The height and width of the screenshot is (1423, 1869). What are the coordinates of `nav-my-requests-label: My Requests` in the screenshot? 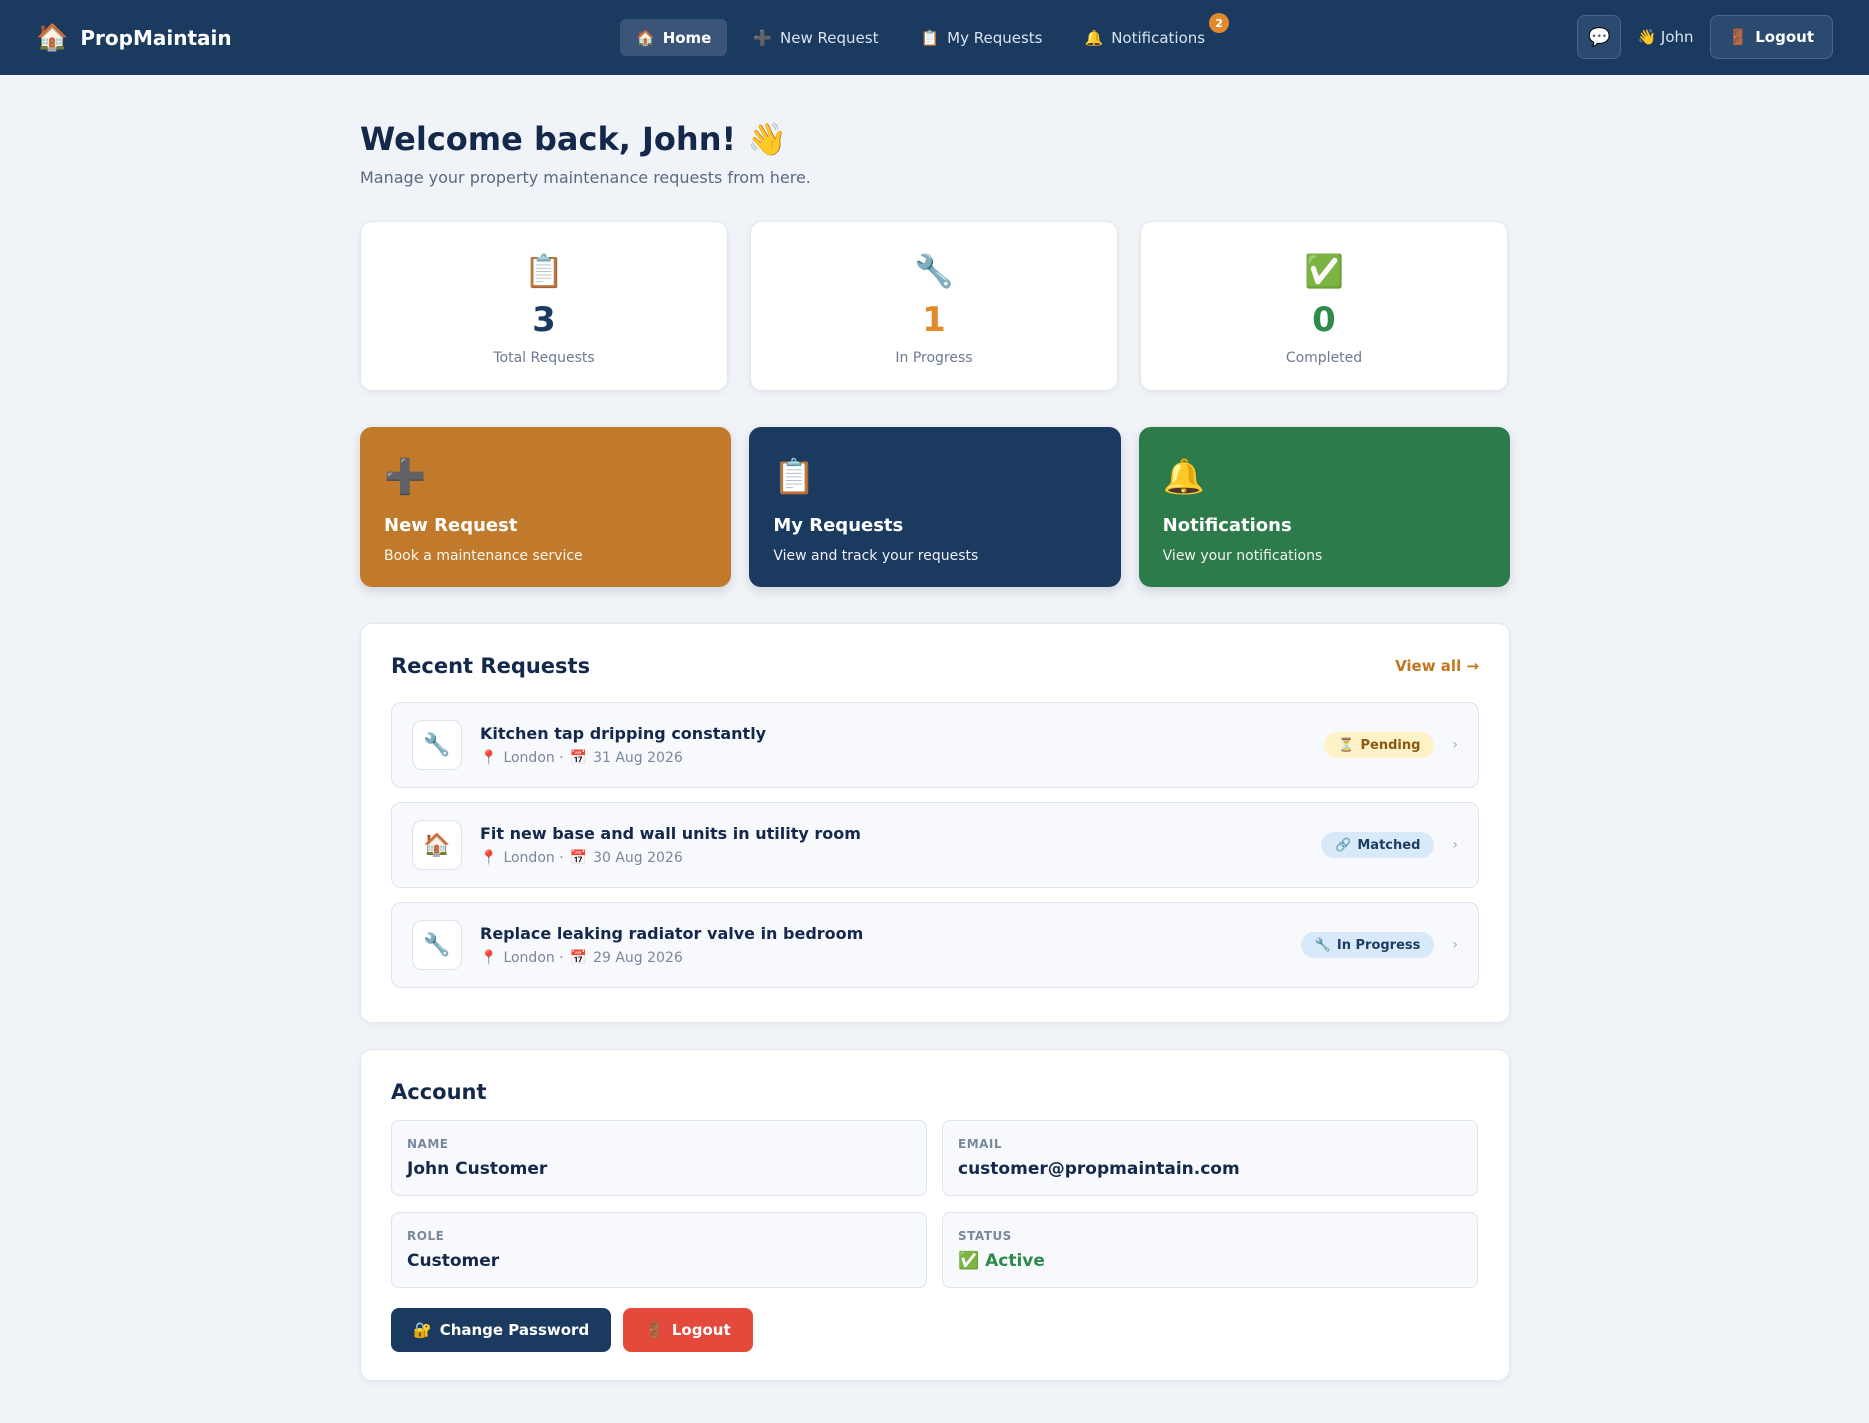 It's located at (995, 37).